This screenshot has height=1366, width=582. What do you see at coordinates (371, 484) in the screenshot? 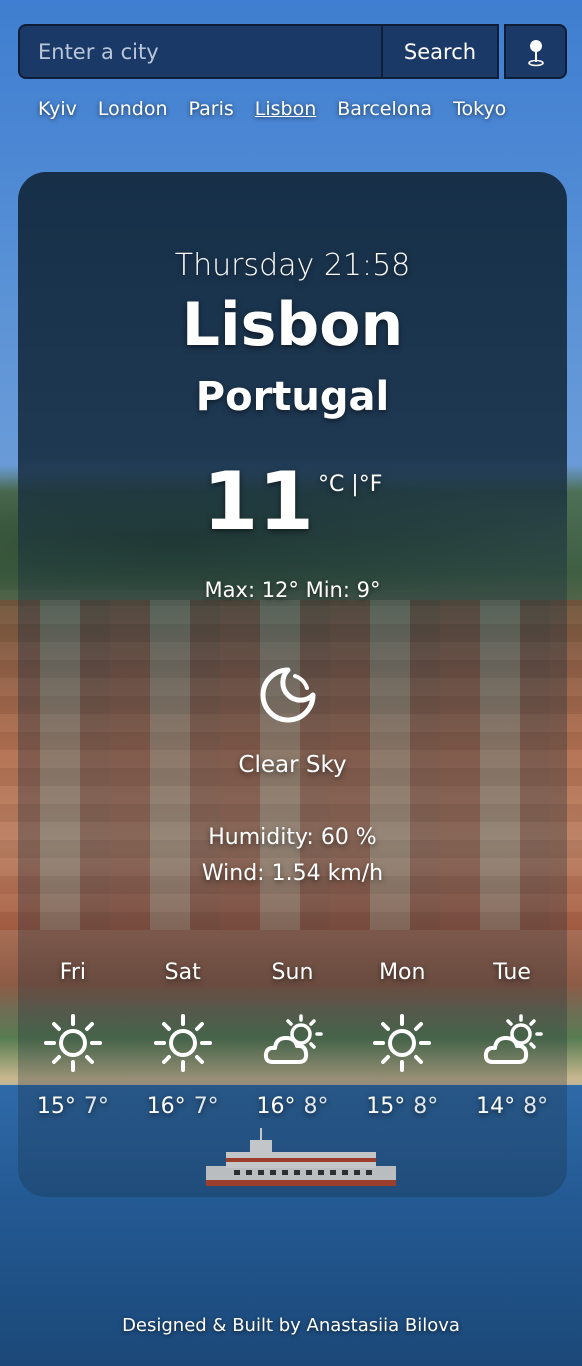
I see `fahrenheit-link: °F` at bounding box center [371, 484].